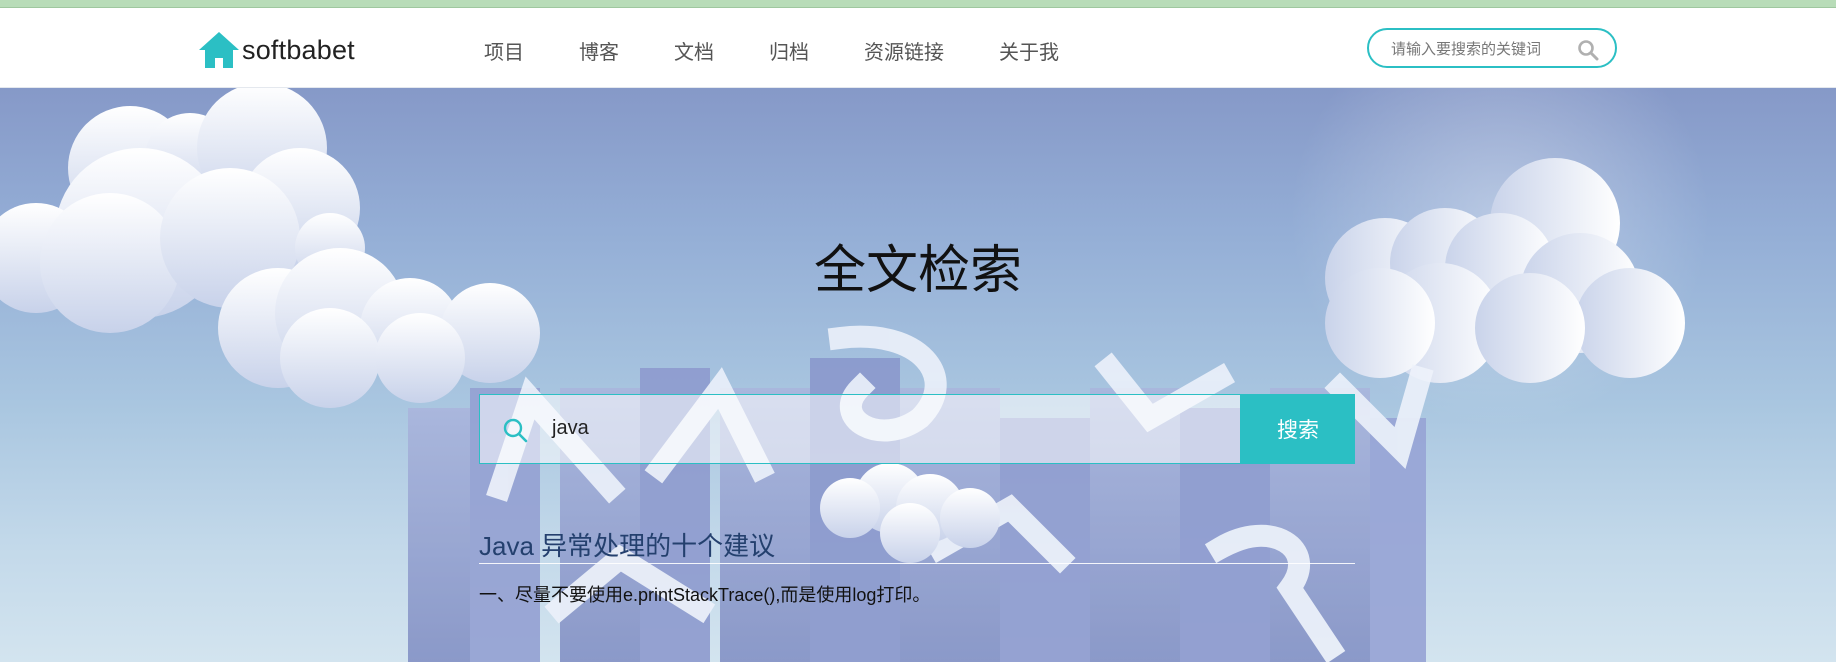 The width and height of the screenshot is (1836, 662). Describe the element at coordinates (219, 50) in the screenshot. I see `home-icon` at that location.